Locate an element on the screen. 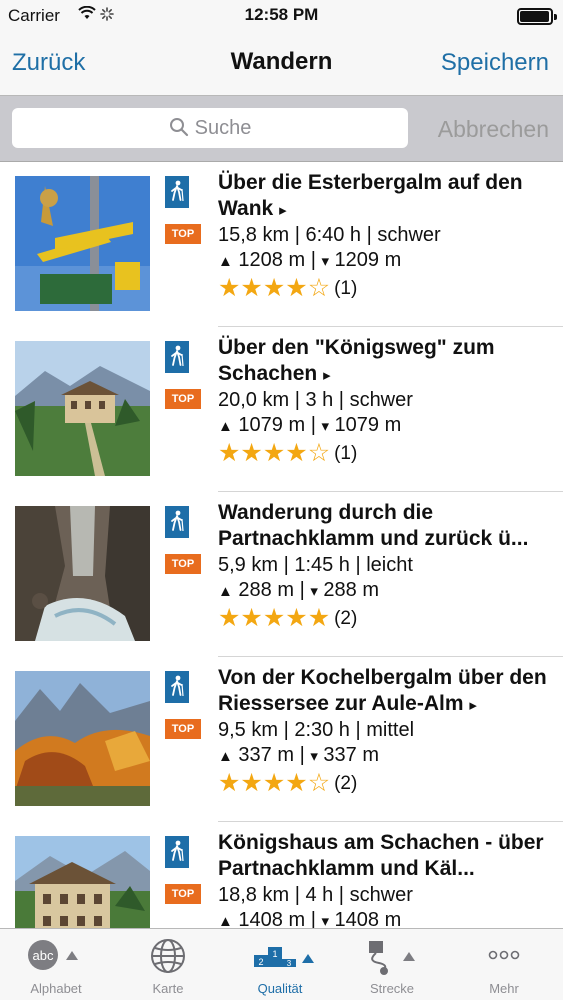  ascent-value: 1408 m is located at coordinates (272, 918).